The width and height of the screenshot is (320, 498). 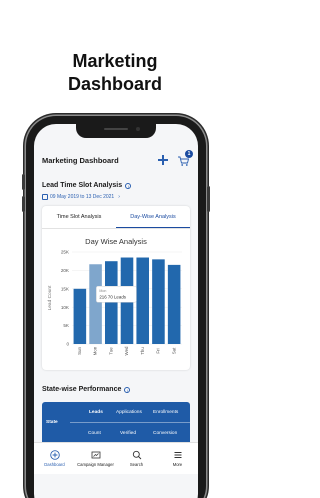 I want to click on nav-search-label: Search, so click(x=136, y=464).